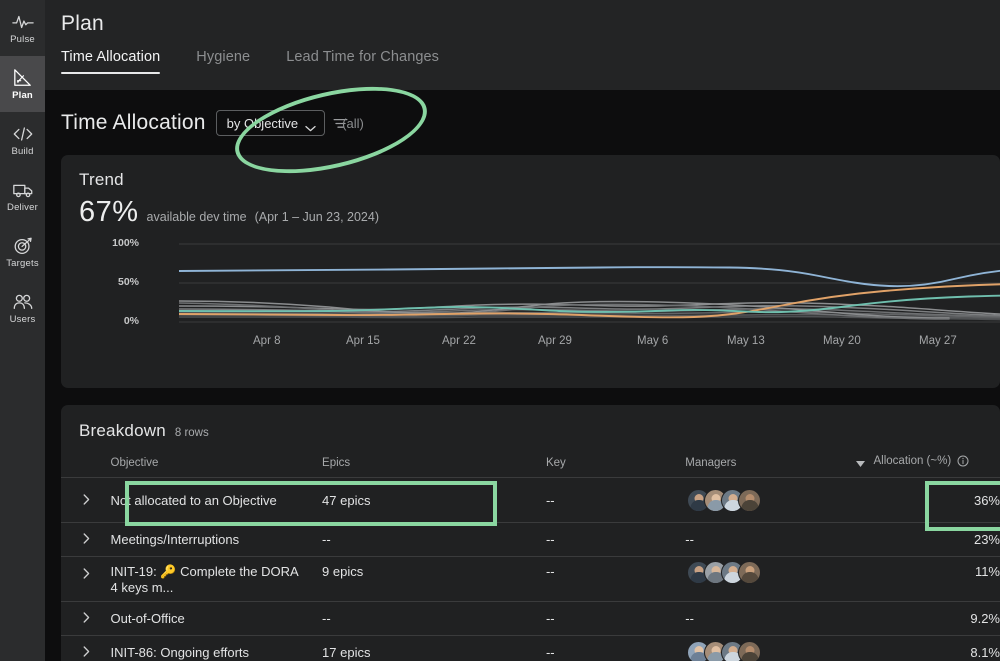 Image resolution: width=1000 pixels, height=661 pixels. What do you see at coordinates (589, 283) in the screenshot?
I see `trend-chart-svg` at bounding box center [589, 283].